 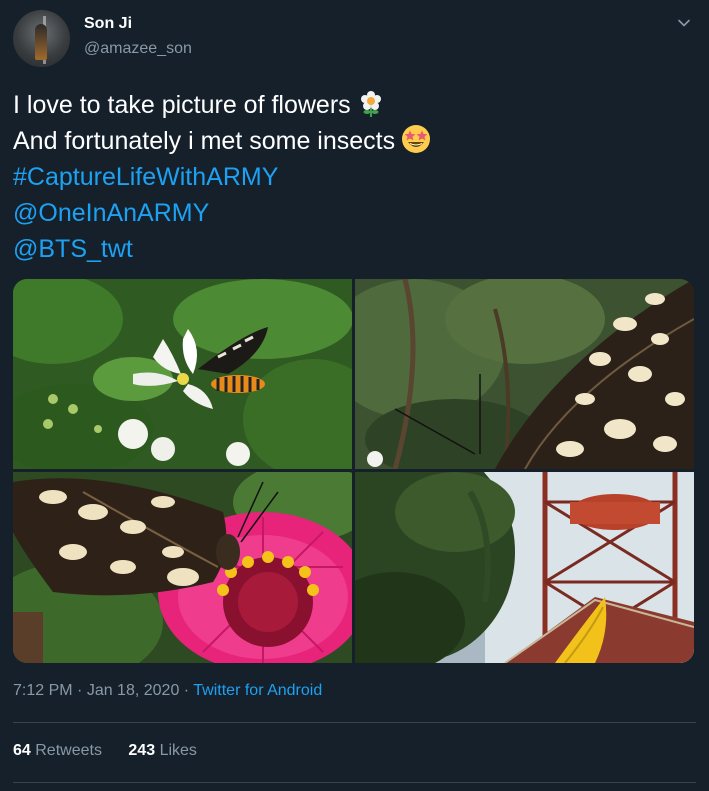 I want to click on tweet-line-2-text: And fortunately i met some insects, so click(x=204, y=141).